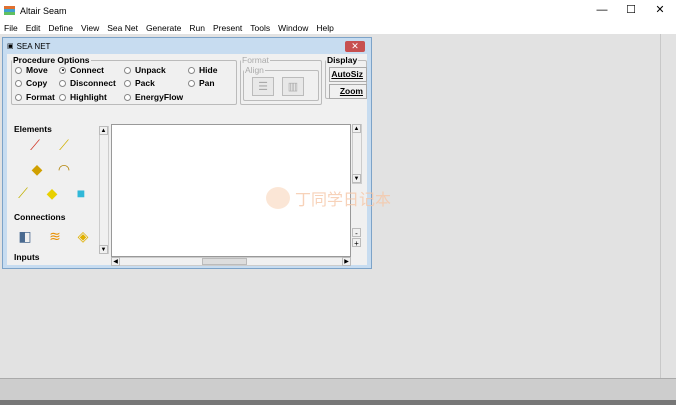 This screenshot has height=405, width=676. Describe the element at coordinates (324, 28) in the screenshot. I see `menu-help: Help` at that location.